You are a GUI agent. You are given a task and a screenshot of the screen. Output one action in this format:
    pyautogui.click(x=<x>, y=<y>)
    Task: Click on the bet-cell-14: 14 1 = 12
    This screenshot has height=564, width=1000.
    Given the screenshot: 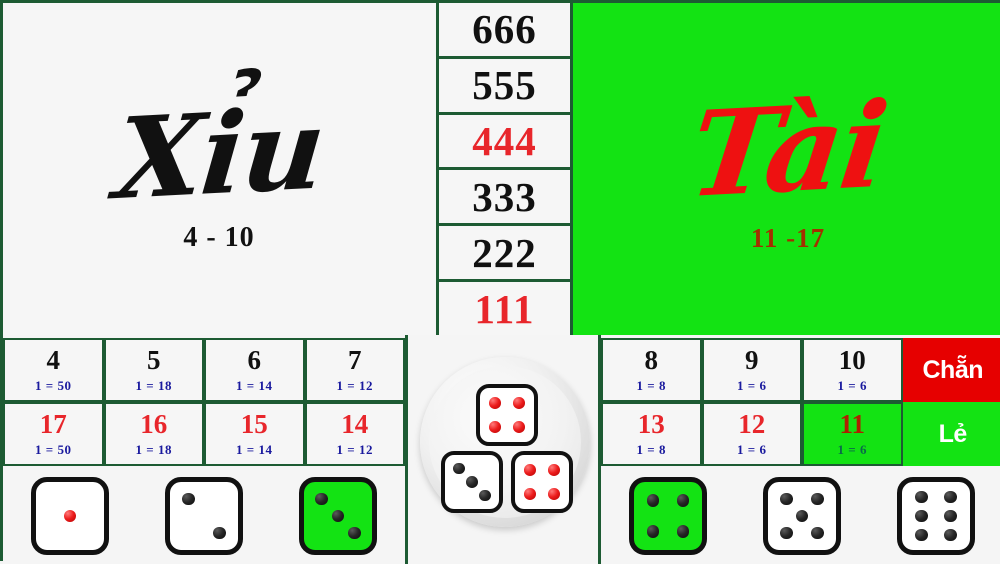 What is the action you would take?
    pyautogui.click(x=355, y=434)
    